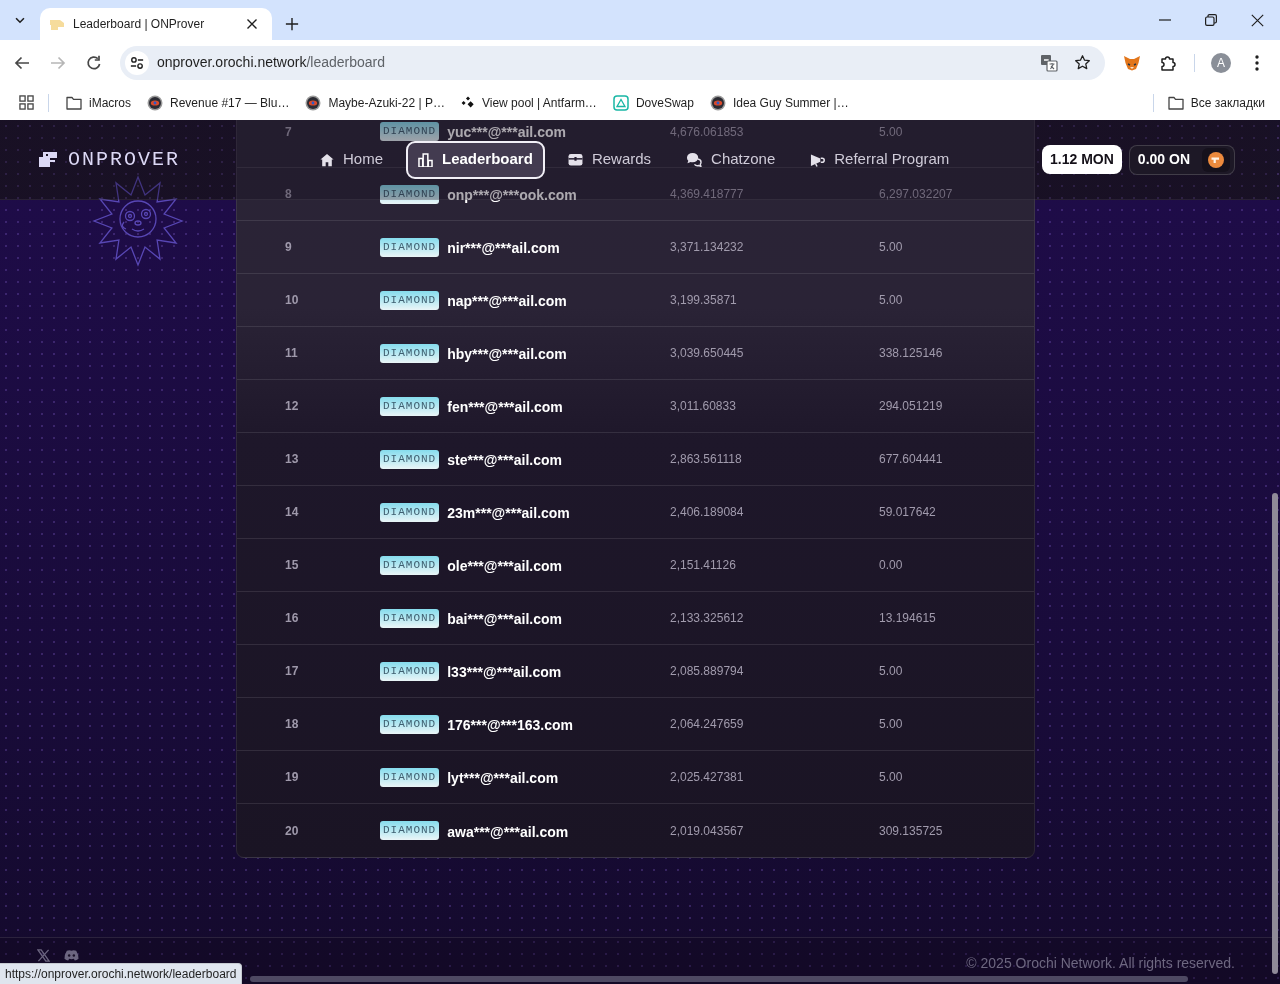 This screenshot has width=1280, height=984. Describe the element at coordinates (731, 159) in the screenshot. I see `nav-tab: Chatzone` at that location.